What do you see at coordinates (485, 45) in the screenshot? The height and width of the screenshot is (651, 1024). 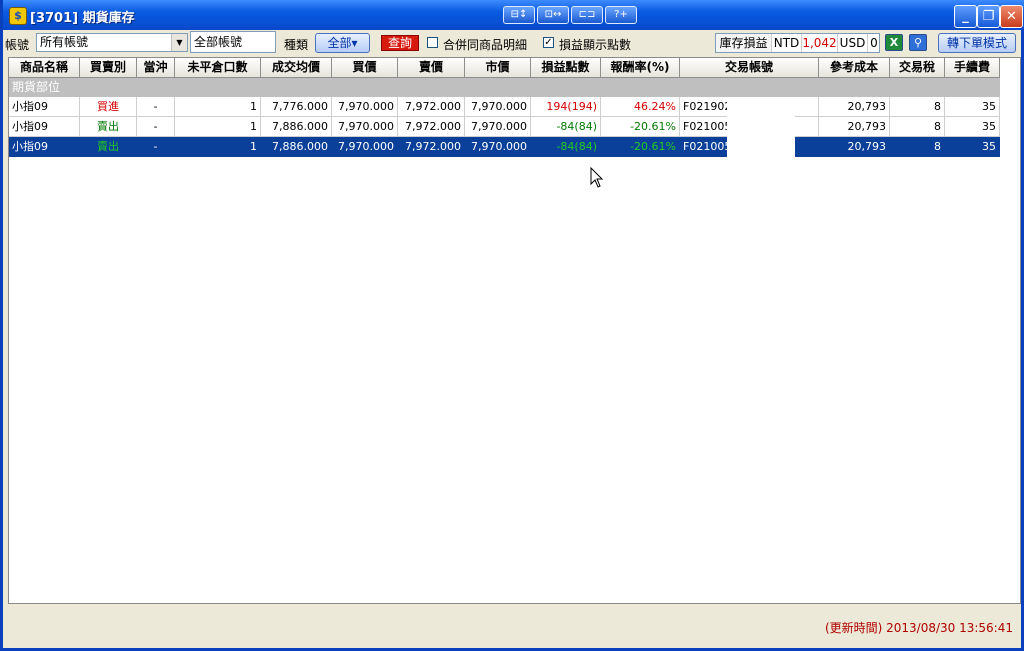 I see `merge-product-label: 合併同商品明細` at bounding box center [485, 45].